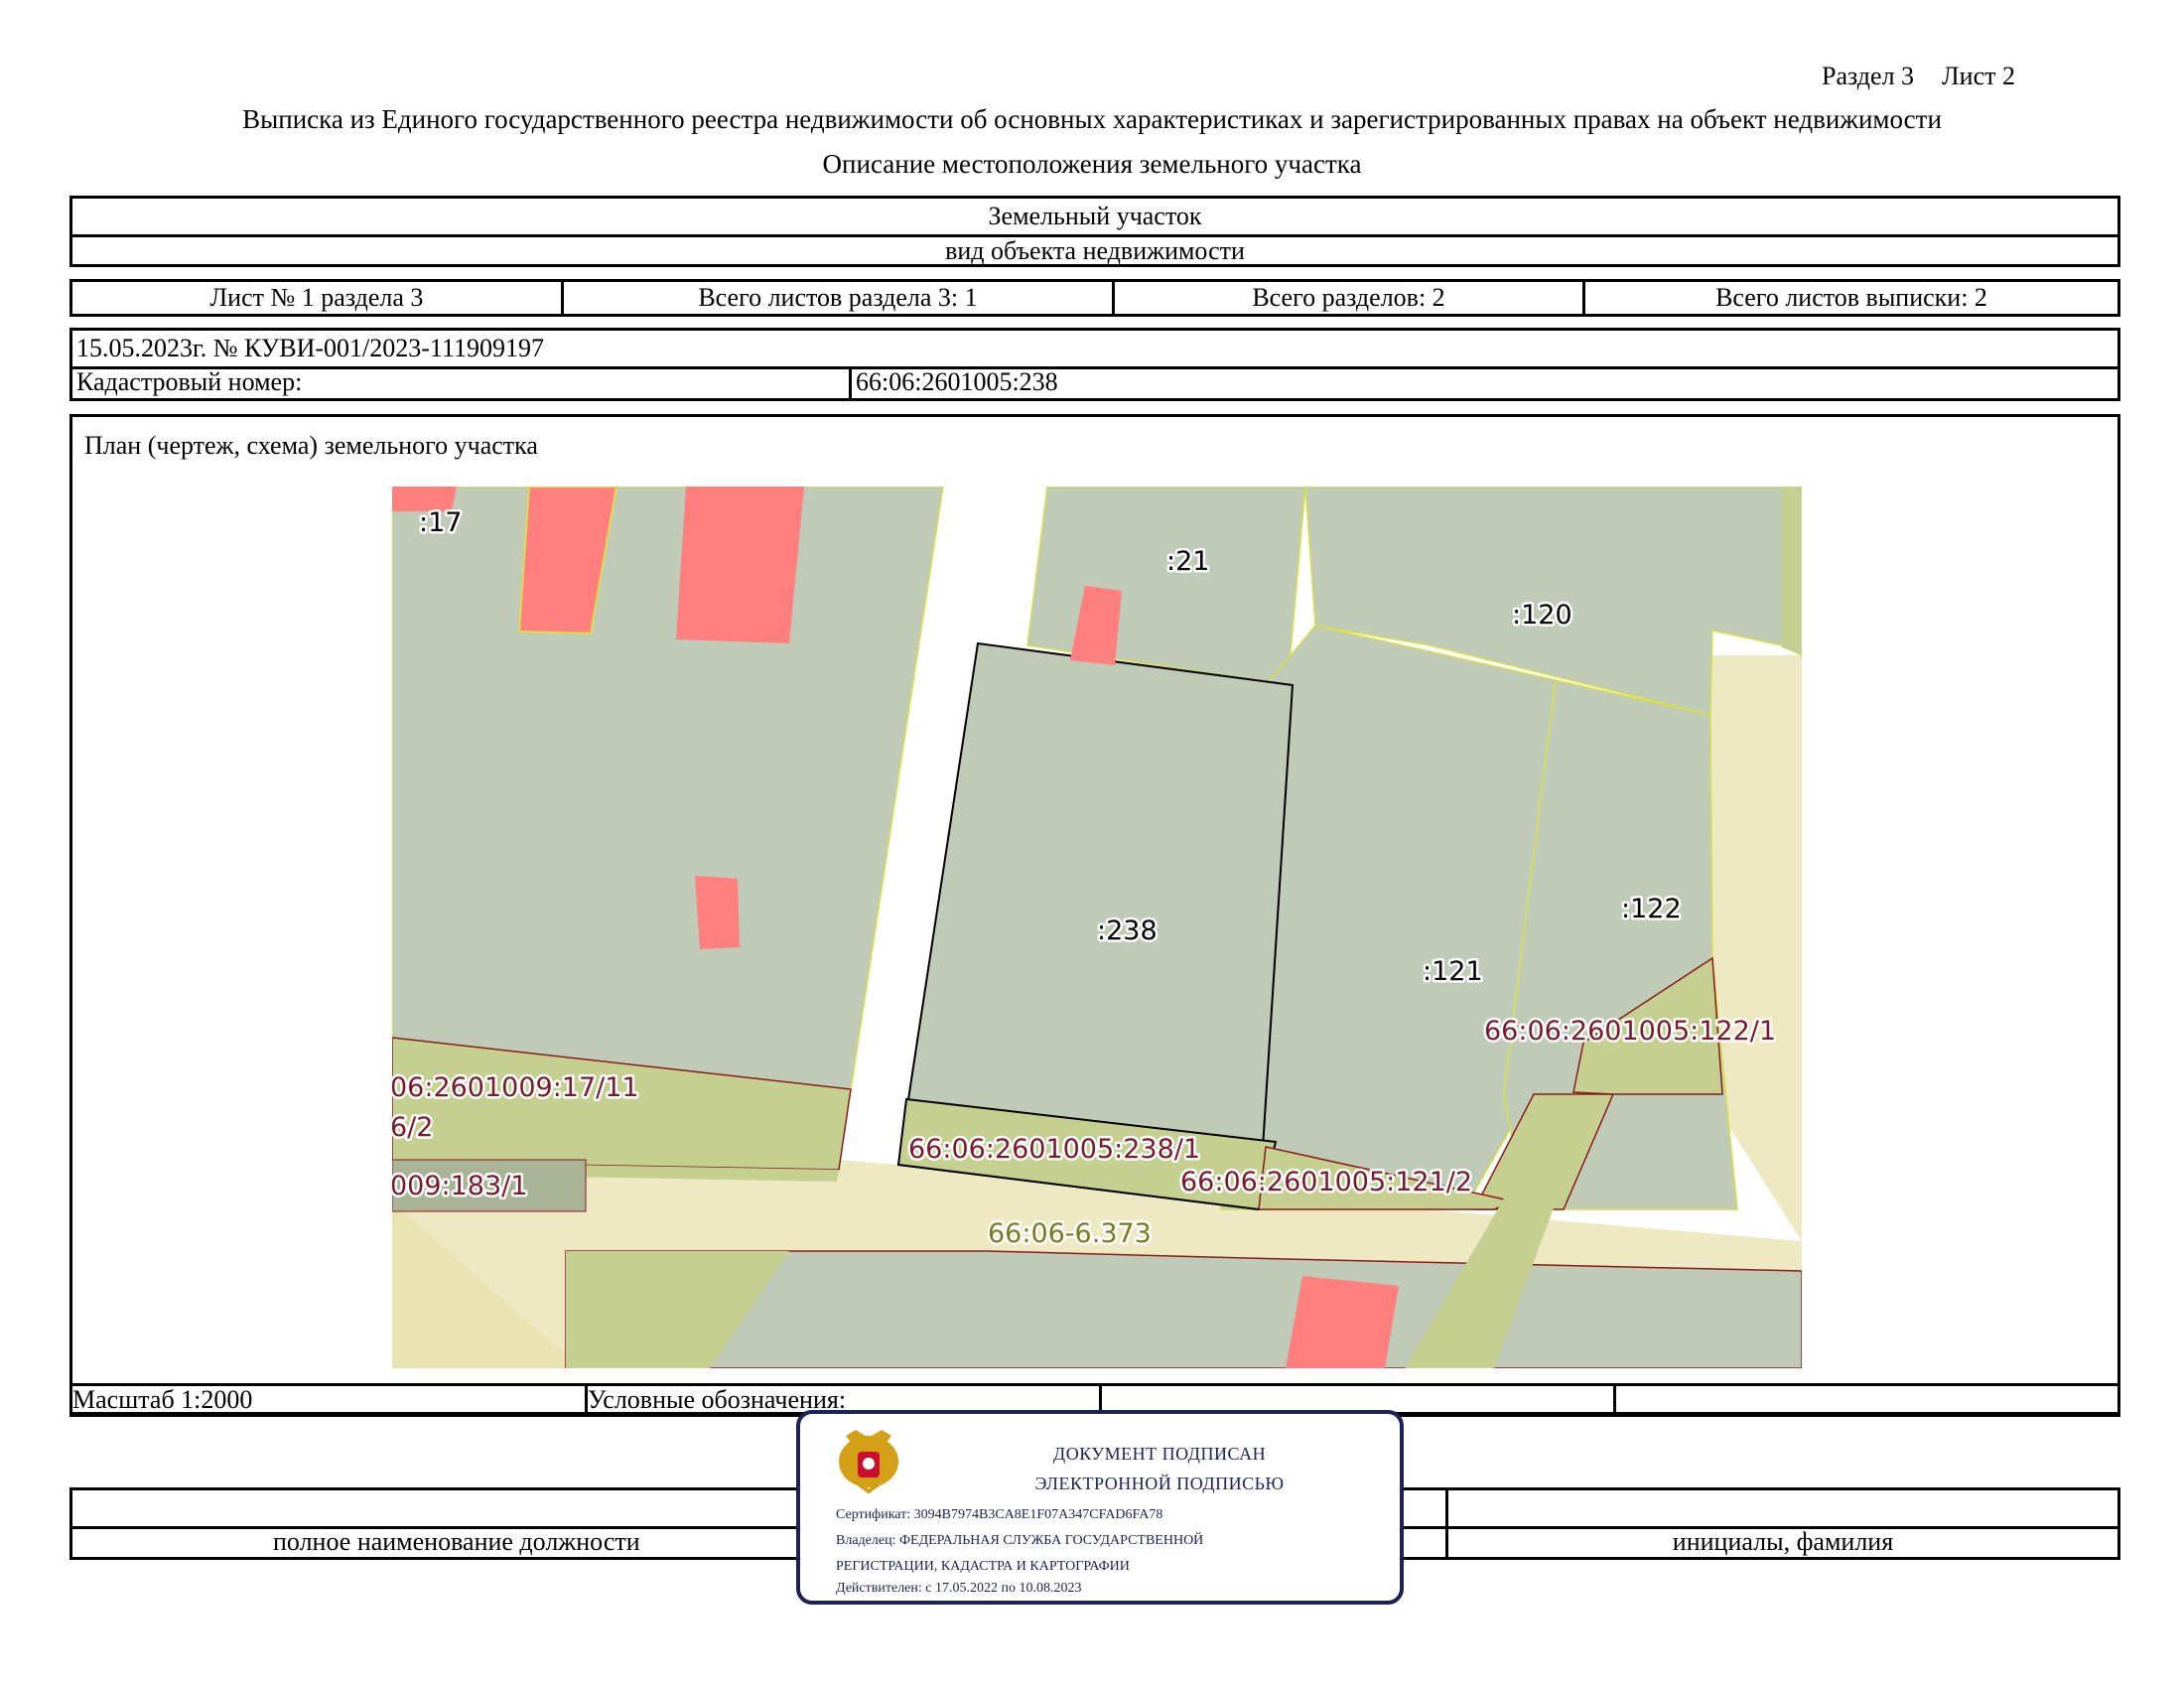  What do you see at coordinates (1792, 571) in the screenshot?
I see `parcel-120-edge` at bounding box center [1792, 571].